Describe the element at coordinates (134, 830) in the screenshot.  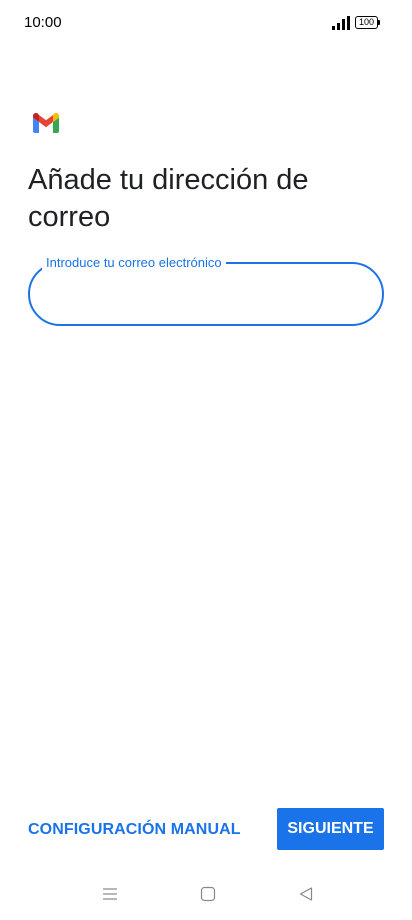
I see `manual-setup-button: CONFIGURACIÓN MANUAL` at that location.